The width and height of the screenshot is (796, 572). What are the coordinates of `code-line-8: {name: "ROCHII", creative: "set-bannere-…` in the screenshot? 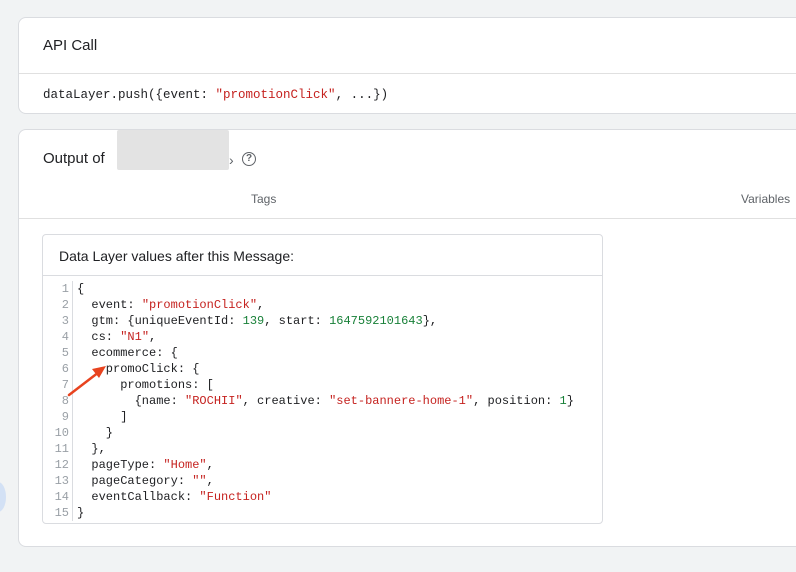 It's located at (325, 401).